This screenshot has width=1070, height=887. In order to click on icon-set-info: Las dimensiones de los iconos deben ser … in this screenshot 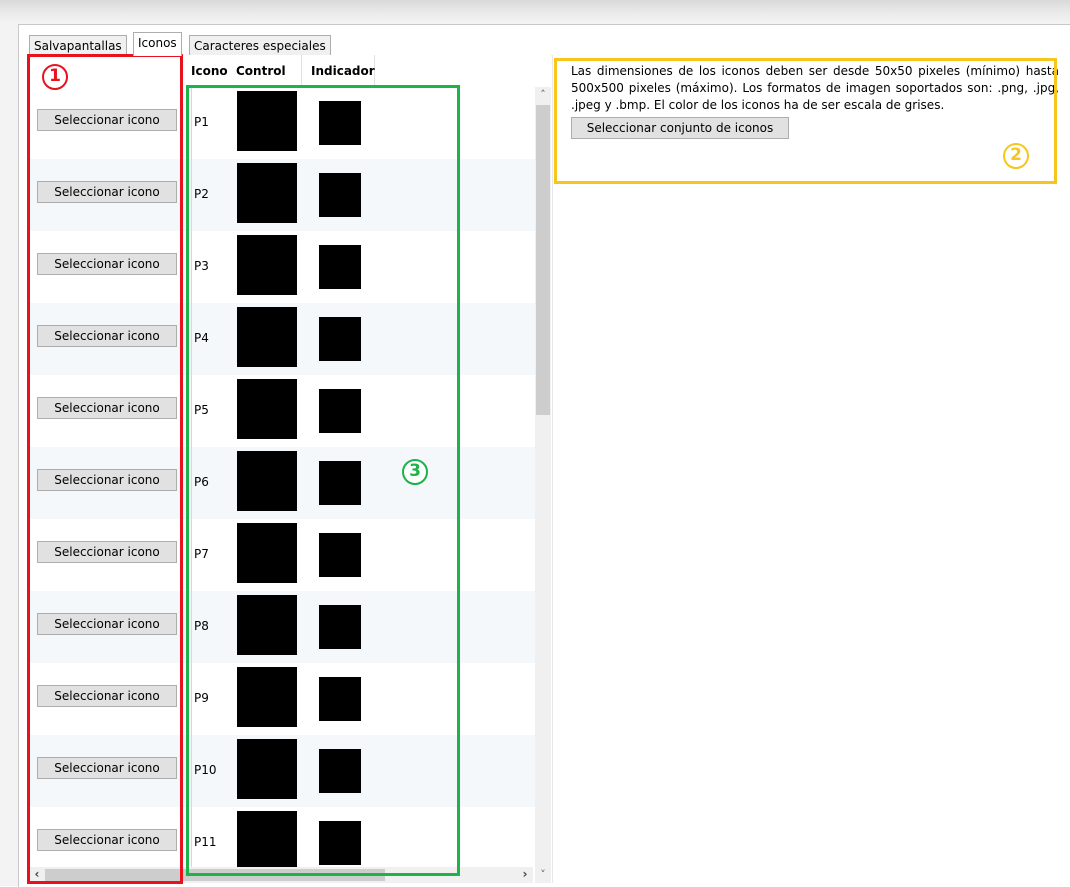, I will do `click(811, 119)`.